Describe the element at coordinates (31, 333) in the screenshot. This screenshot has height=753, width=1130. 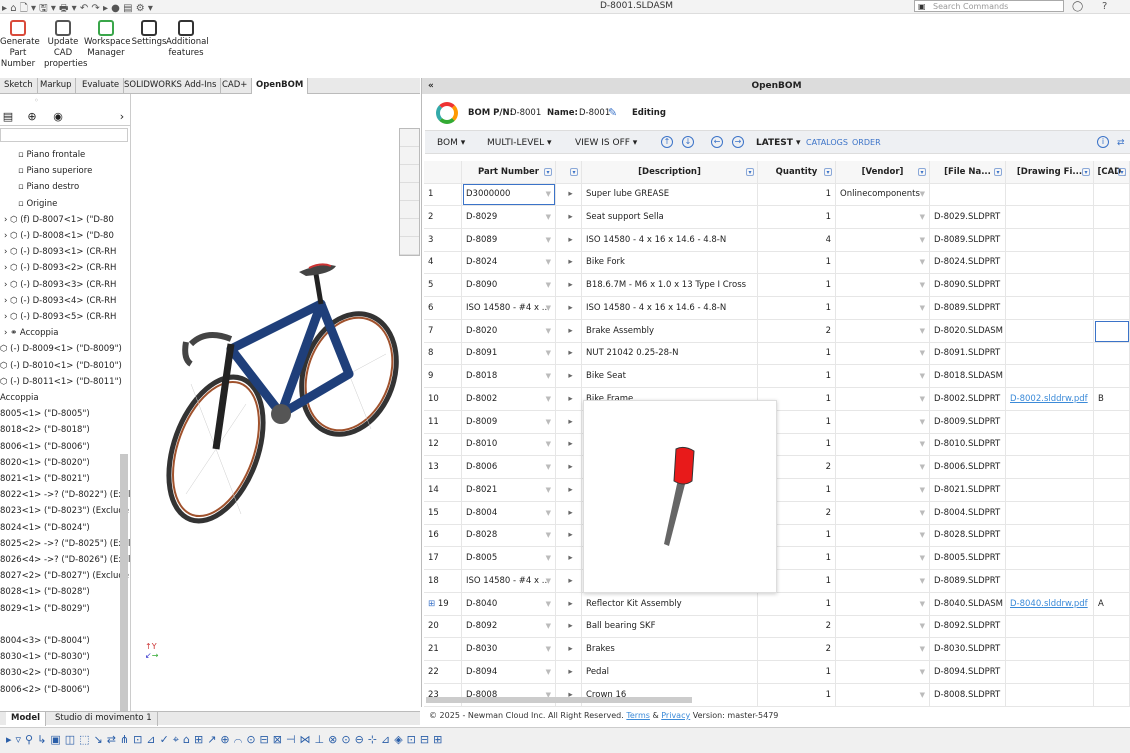
I see `tree-item: › ⚭ Accoppia` at that location.